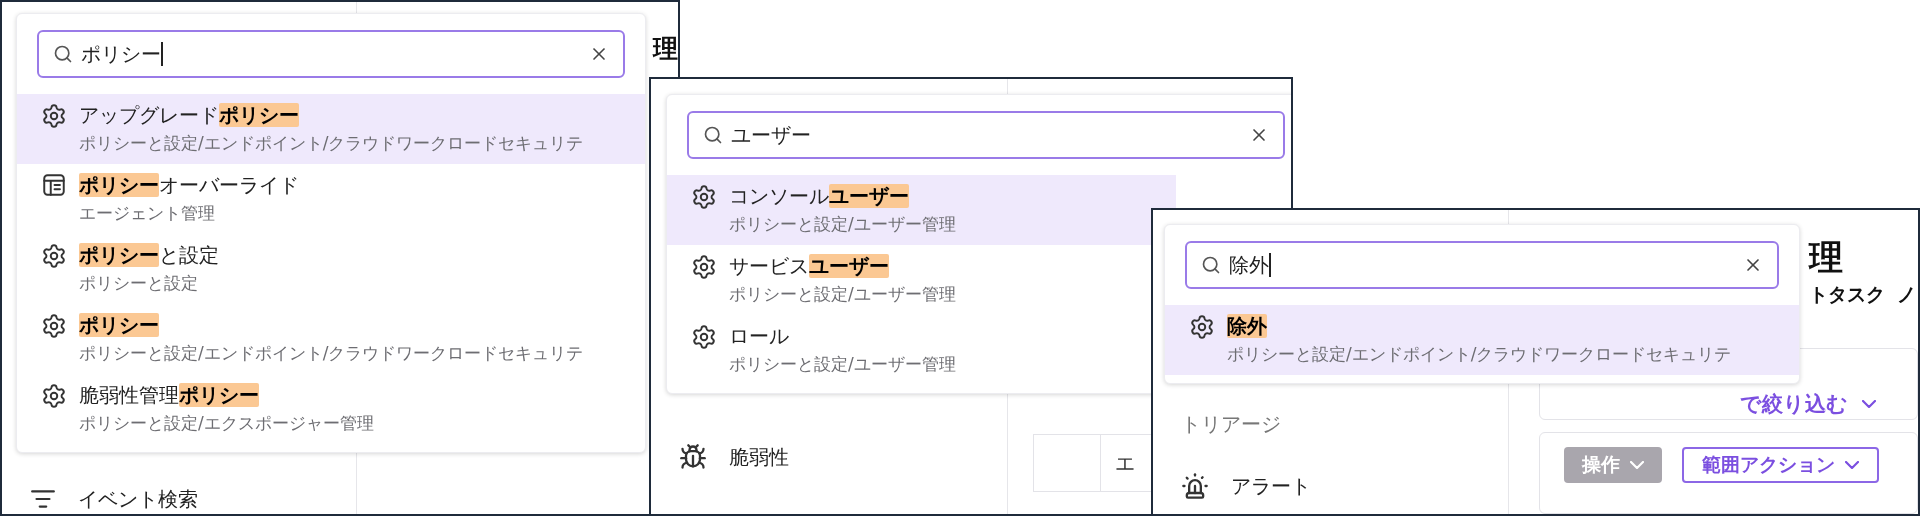  What do you see at coordinates (693, 457) in the screenshot?
I see `bug-icon` at bounding box center [693, 457].